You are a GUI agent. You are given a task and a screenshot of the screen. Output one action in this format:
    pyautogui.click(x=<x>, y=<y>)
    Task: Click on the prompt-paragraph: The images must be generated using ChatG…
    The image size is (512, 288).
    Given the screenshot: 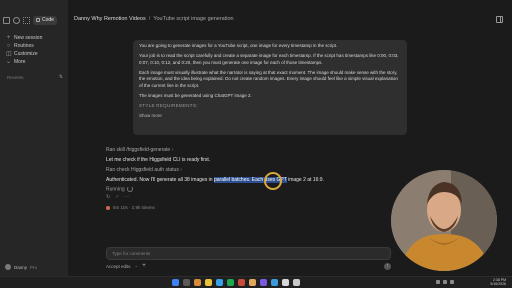 What is the action you would take?
    pyautogui.click(x=195, y=95)
    